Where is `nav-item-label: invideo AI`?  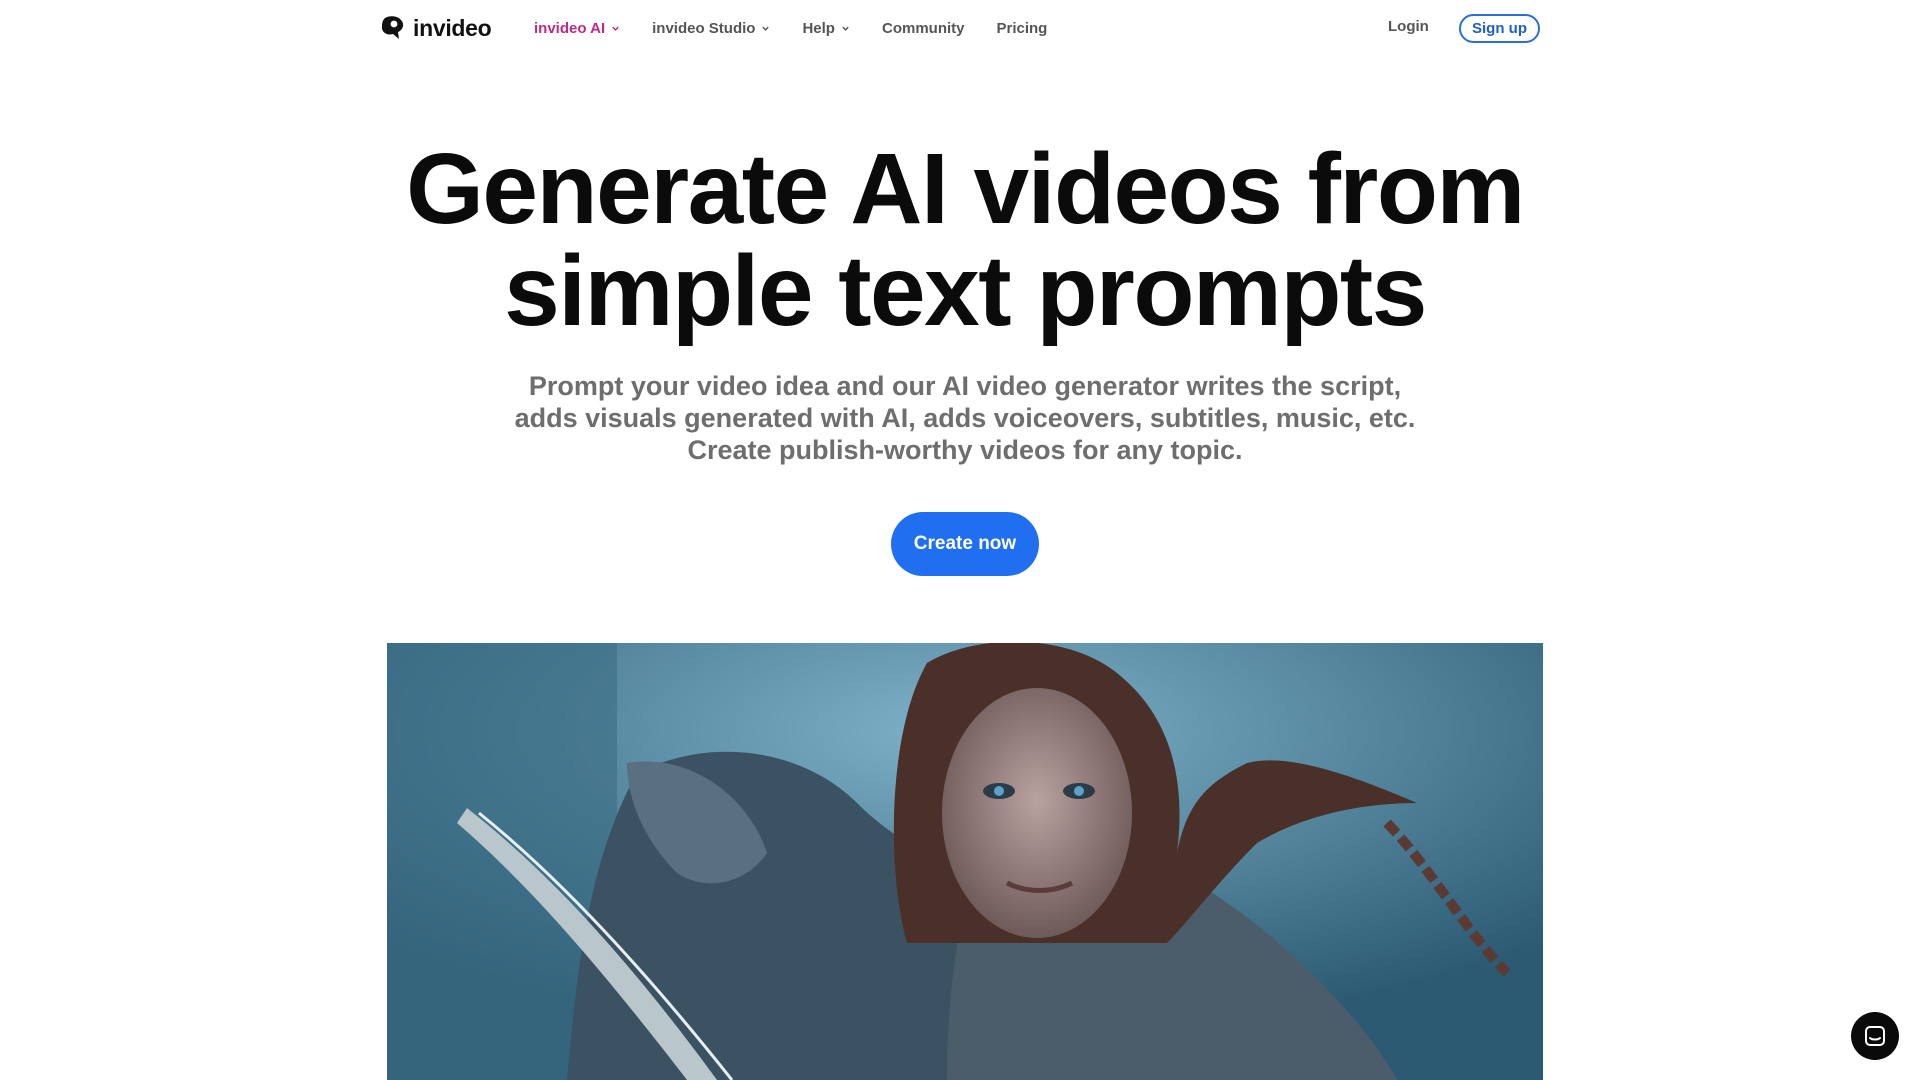 nav-item-label: invideo AI is located at coordinates (570, 28).